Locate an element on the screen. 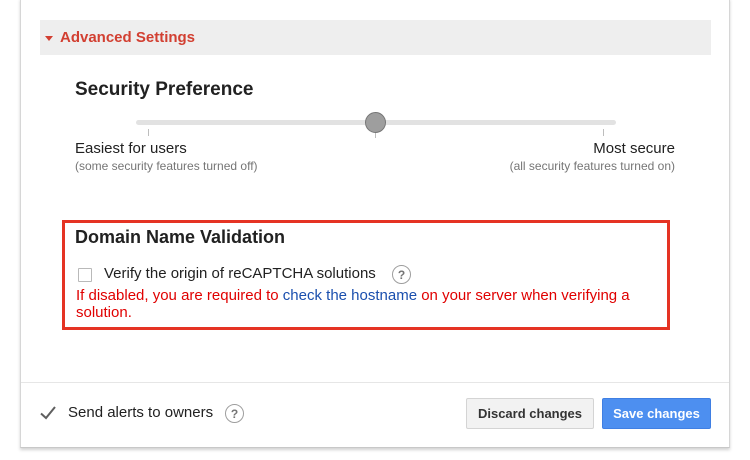  slider-max-label: Most secure is located at coordinates (634, 148).